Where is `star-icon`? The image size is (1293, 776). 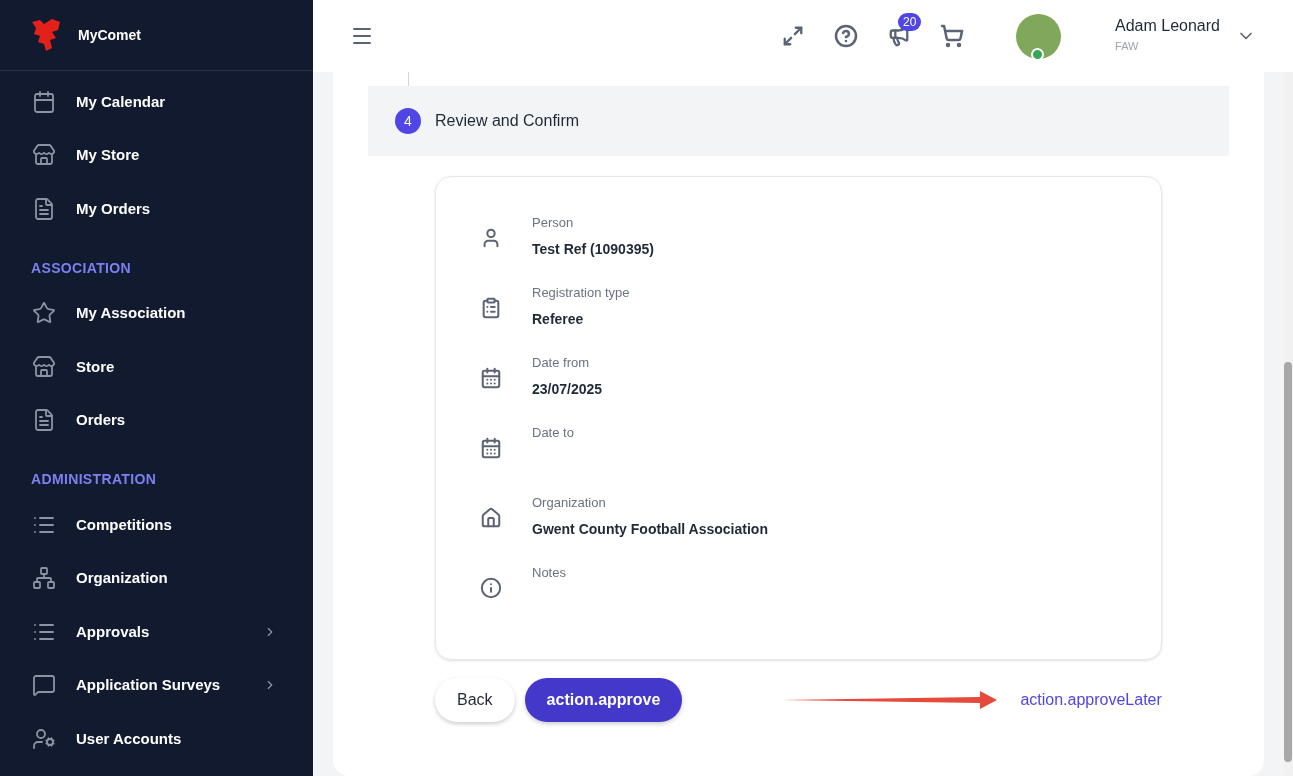
star-icon is located at coordinates (44, 313).